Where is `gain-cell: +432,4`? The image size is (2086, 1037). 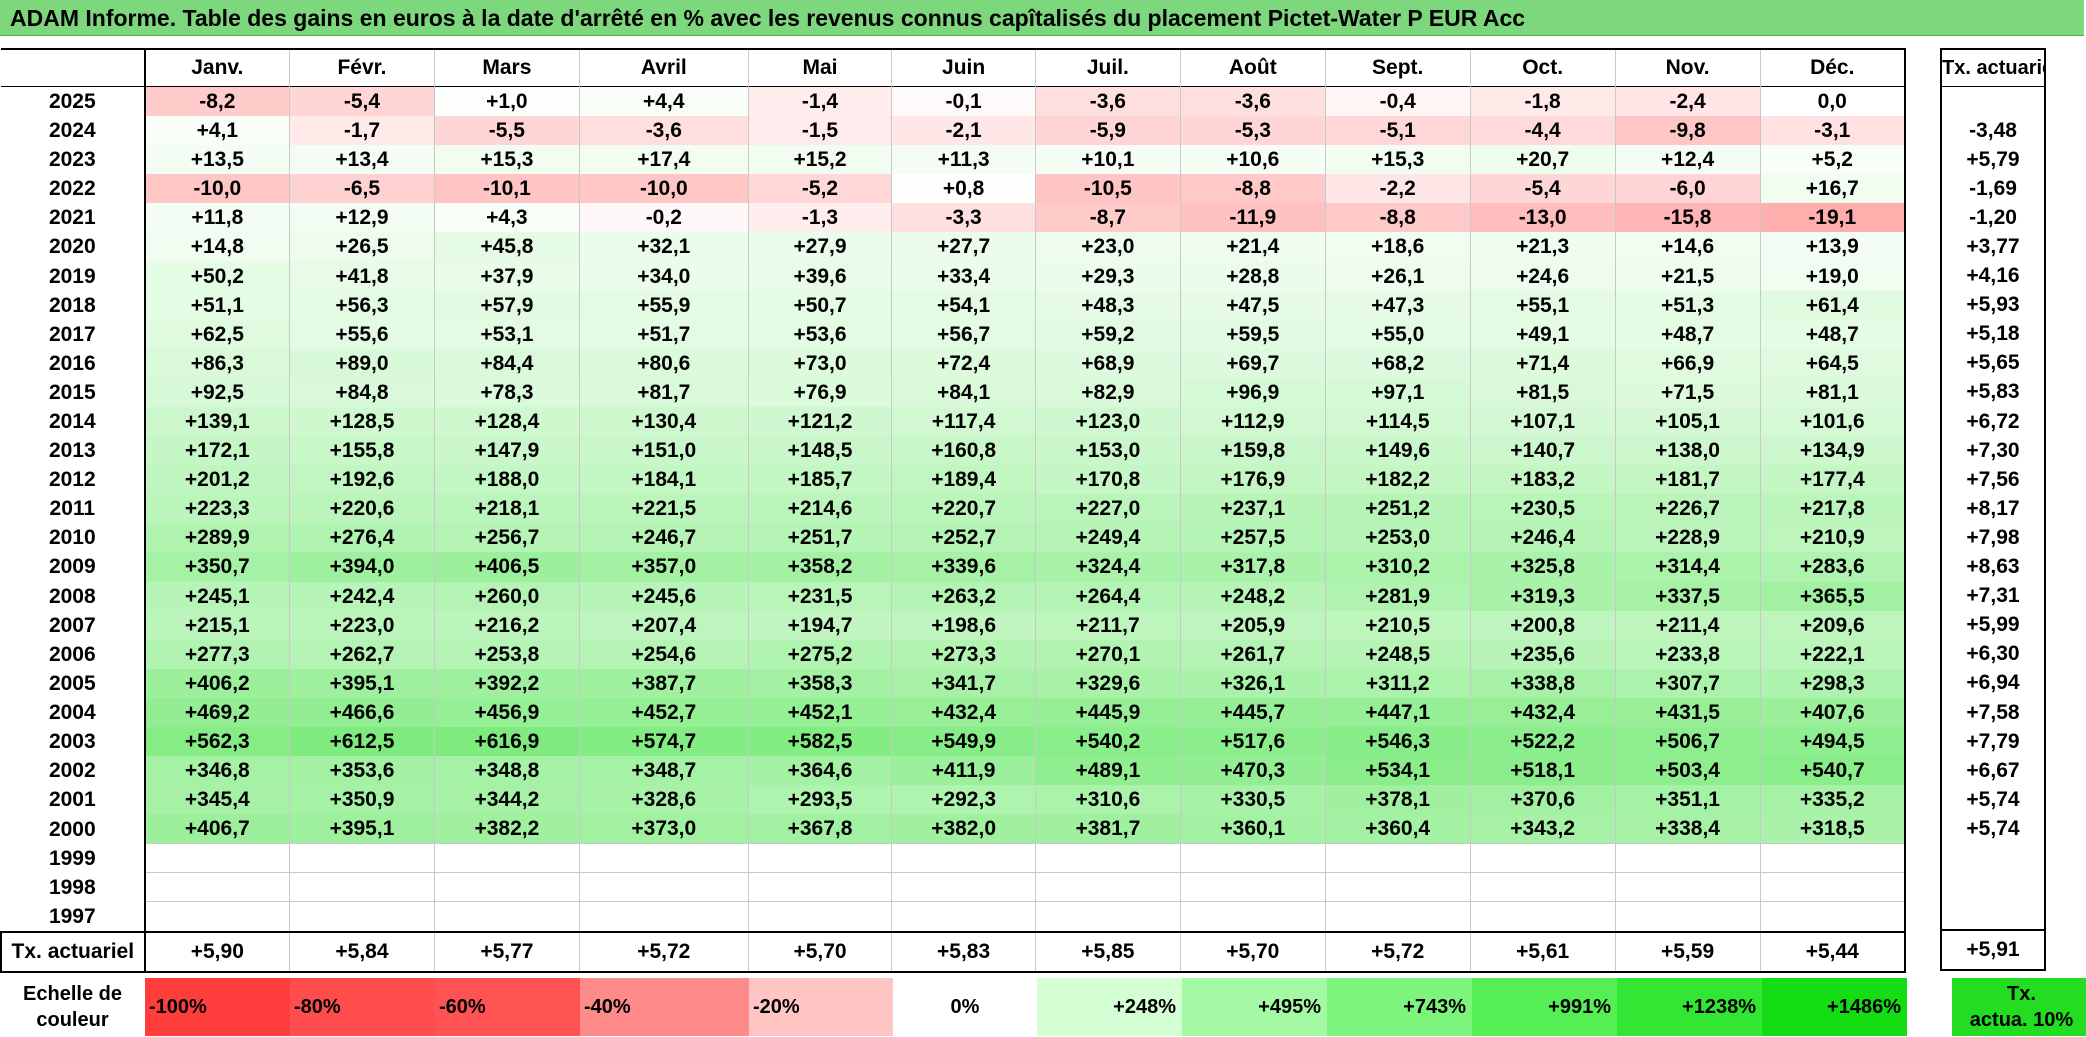
gain-cell: +432,4 is located at coordinates (1542, 712).